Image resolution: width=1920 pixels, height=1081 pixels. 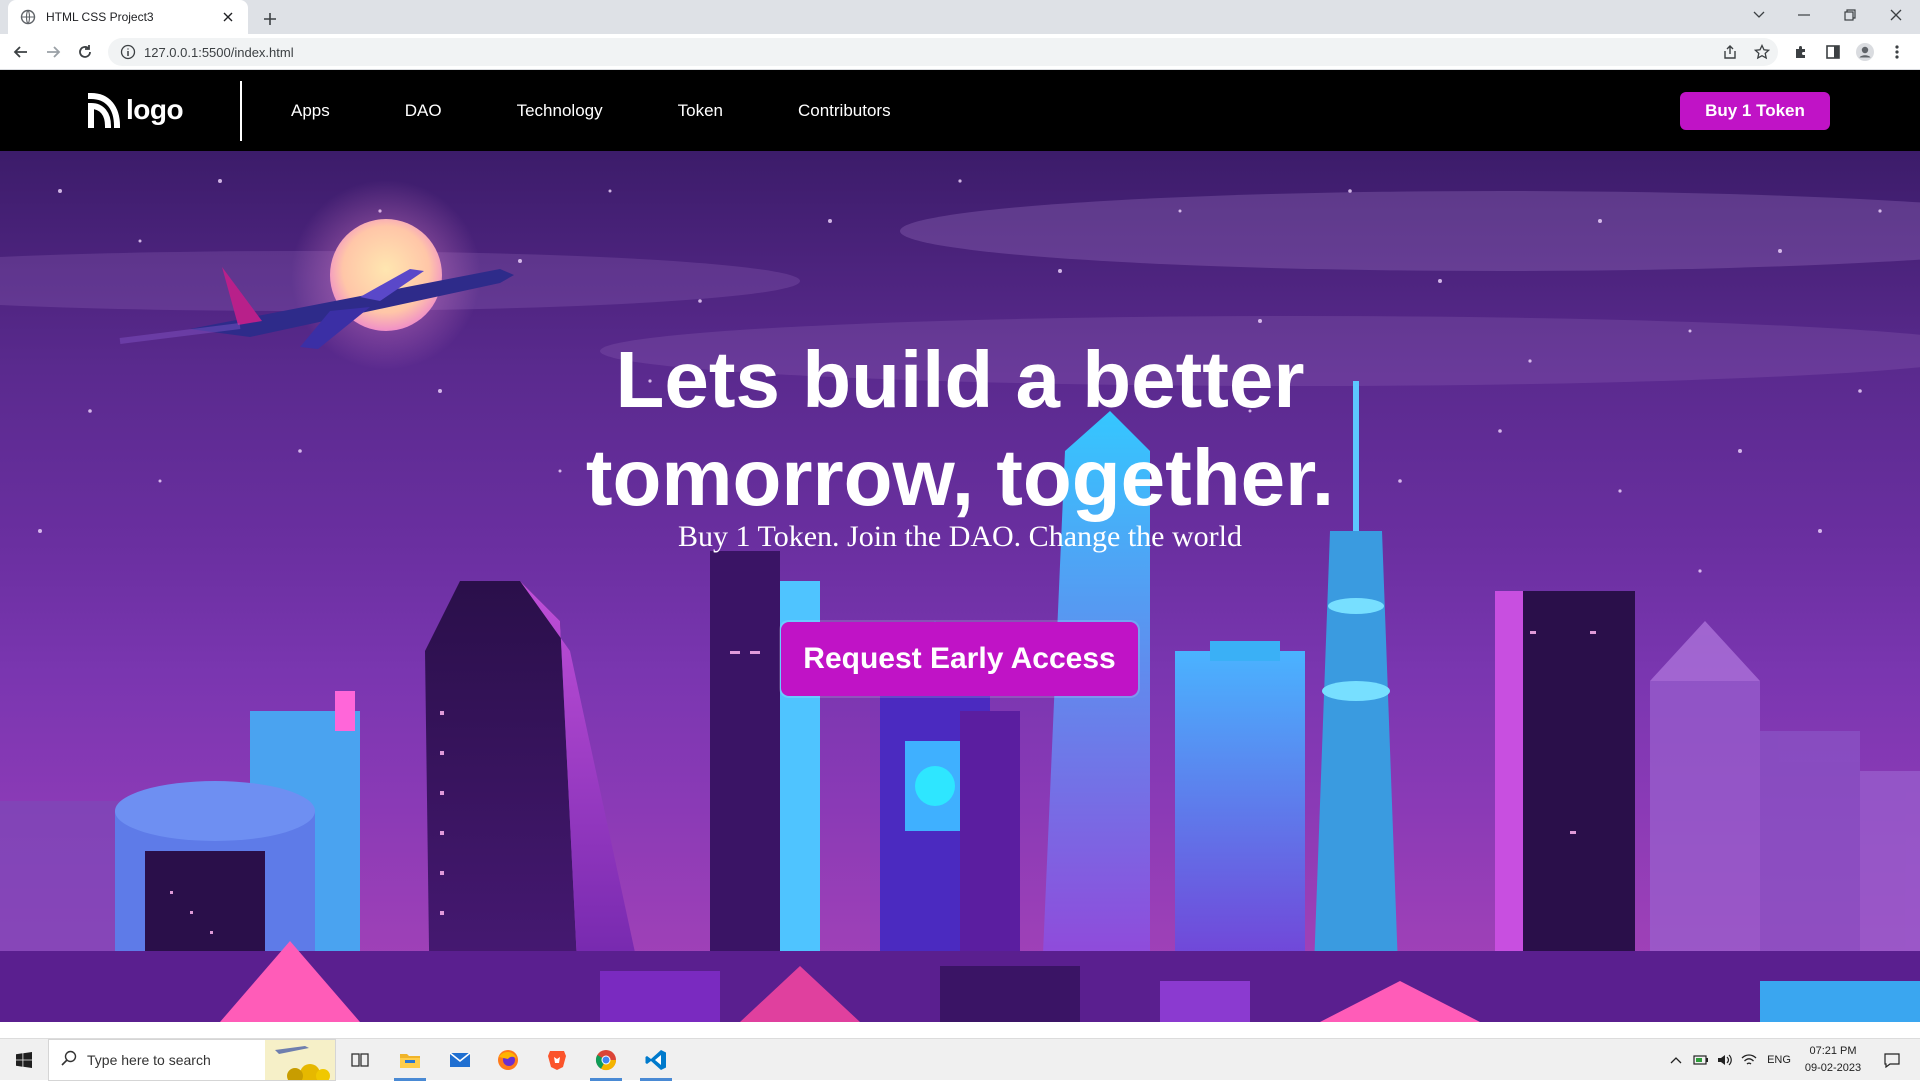 What do you see at coordinates (960, 17) in the screenshot?
I see `browser-tabstrip: HTML CSS Project3` at bounding box center [960, 17].